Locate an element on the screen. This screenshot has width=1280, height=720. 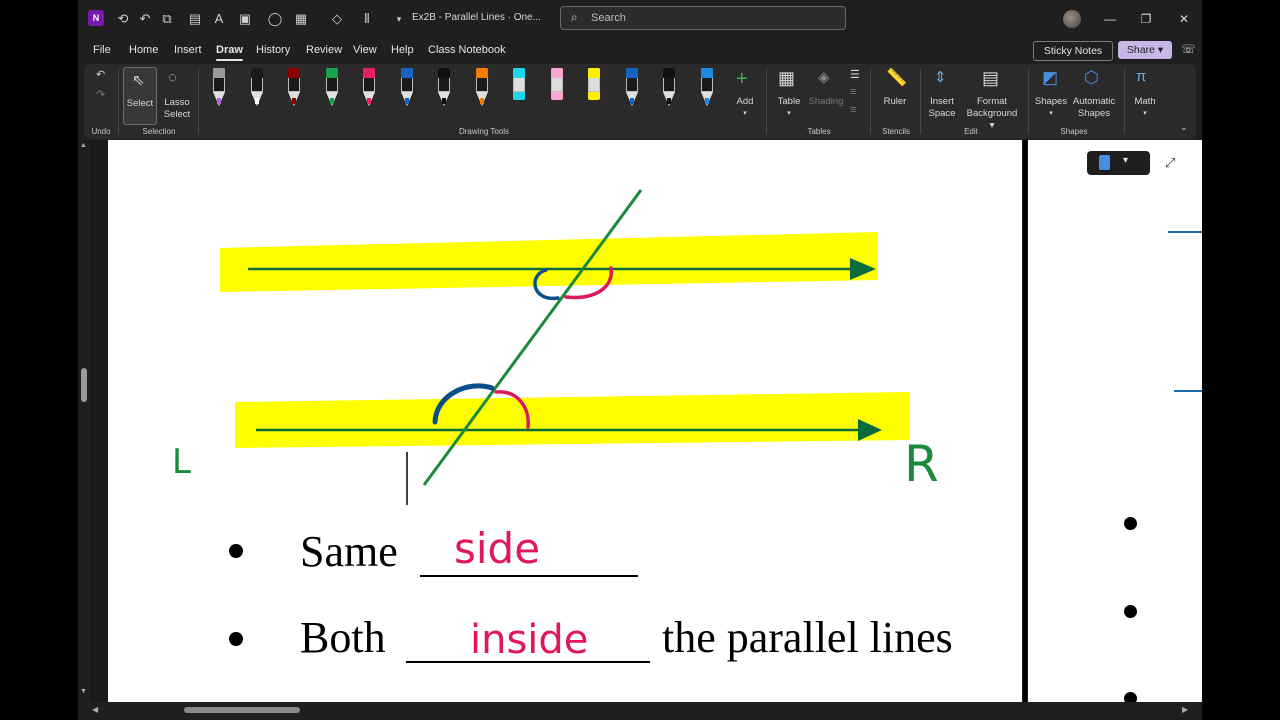
lasso-label-1: Lasso is located at coordinates (177, 102).